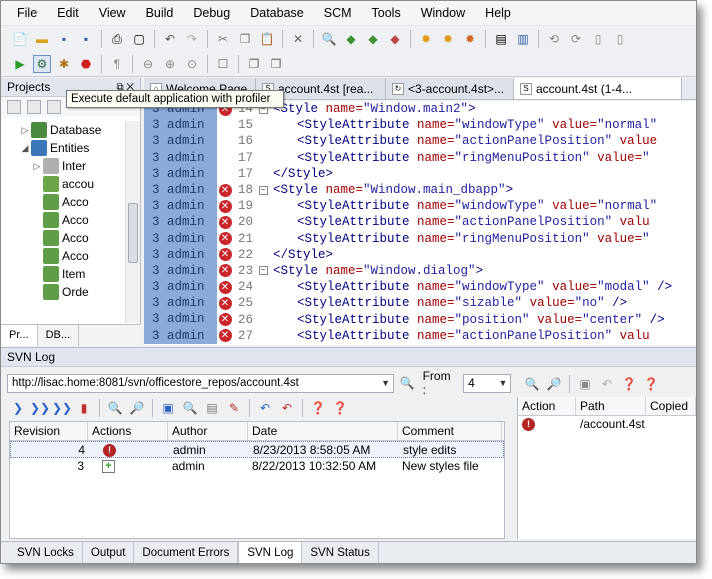 Image resolution: width=712 pixels, height=579 pixels. I want to click on package-icon: ✹, so click(470, 39).